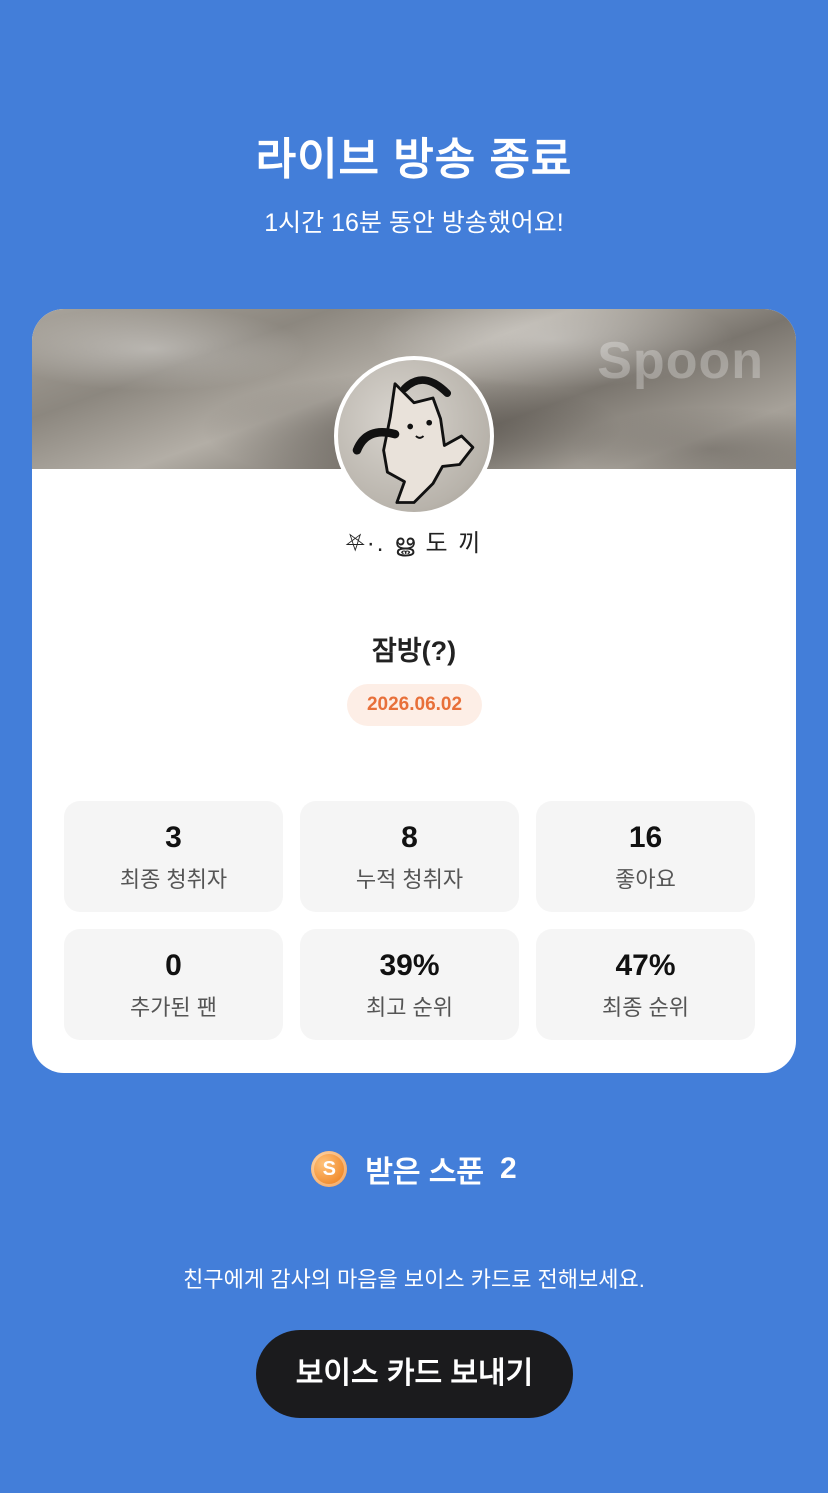 This screenshot has height=1493, width=828. Describe the element at coordinates (645, 856) in the screenshot. I see `stat-likes: 16 좋아요` at that location.